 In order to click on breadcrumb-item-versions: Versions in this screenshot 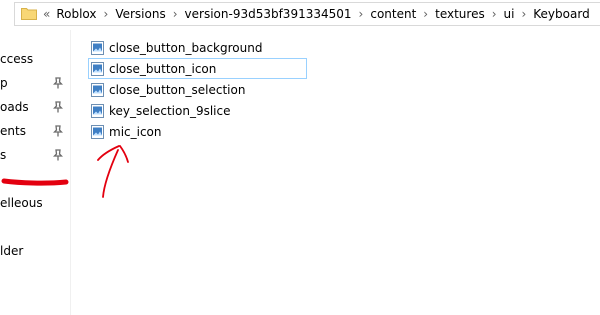, I will do `click(140, 14)`.